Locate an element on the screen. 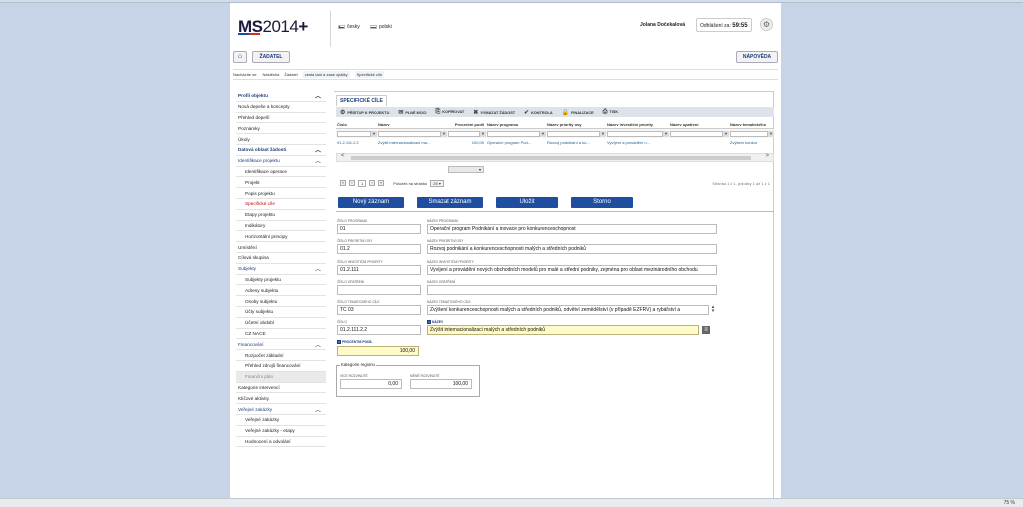 The height and width of the screenshot is (507, 1023). per-page-select: 25 ▾ is located at coordinates (437, 183).